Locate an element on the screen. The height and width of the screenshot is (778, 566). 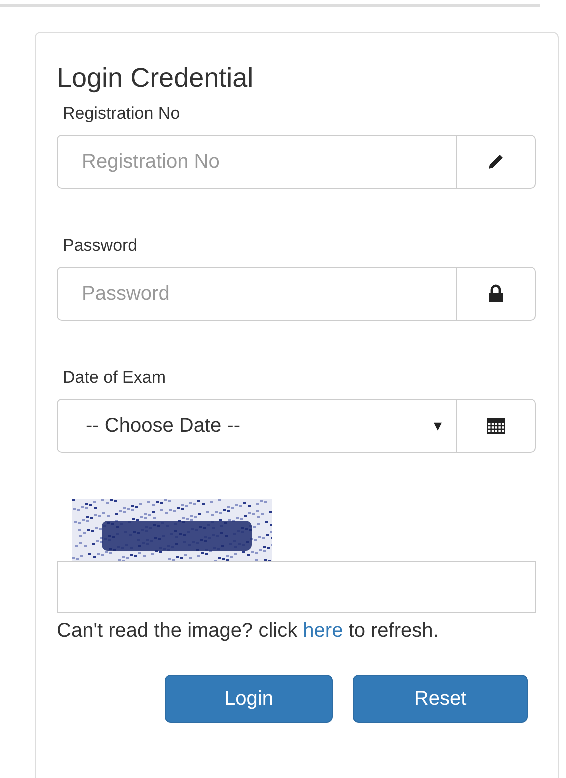
field-label: Registration No is located at coordinates (122, 114).